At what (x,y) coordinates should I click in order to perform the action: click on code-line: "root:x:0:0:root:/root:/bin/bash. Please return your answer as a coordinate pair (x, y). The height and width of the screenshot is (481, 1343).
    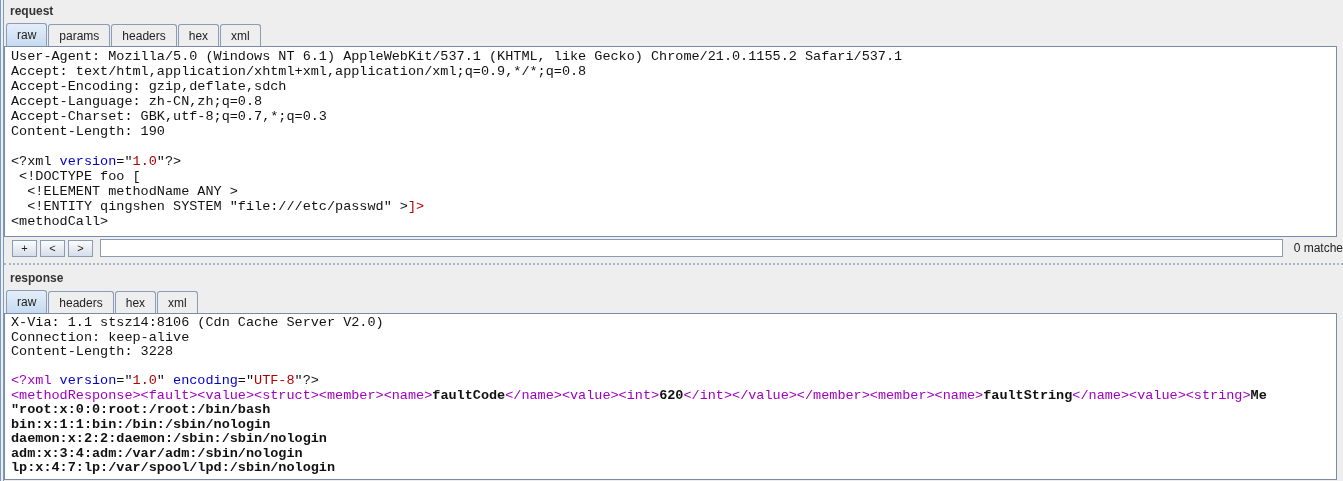
    Looking at the image, I should click on (141, 410).